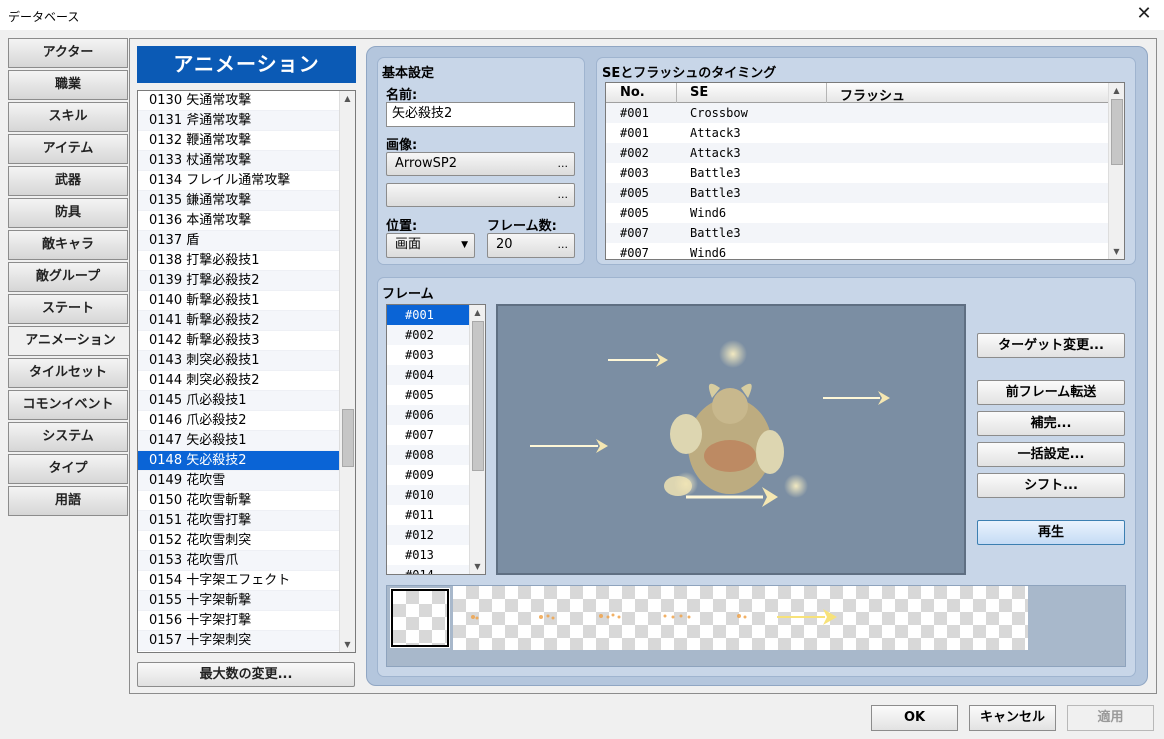 The height and width of the screenshot is (739, 1164). Describe the element at coordinates (872, 94) in the screenshot. I see `col-flash: フラッシュ` at that location.